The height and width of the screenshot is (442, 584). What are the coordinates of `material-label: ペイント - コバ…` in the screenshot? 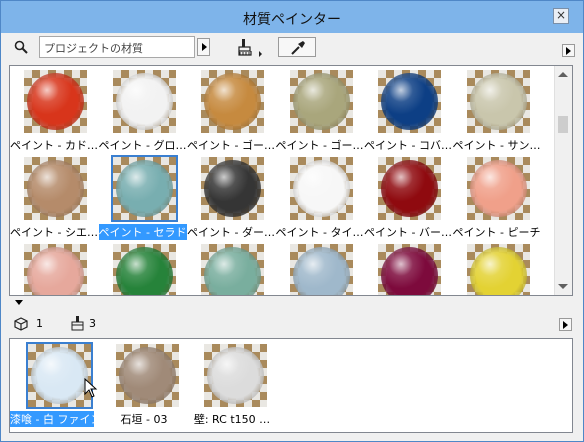 It's located at (408, 145).